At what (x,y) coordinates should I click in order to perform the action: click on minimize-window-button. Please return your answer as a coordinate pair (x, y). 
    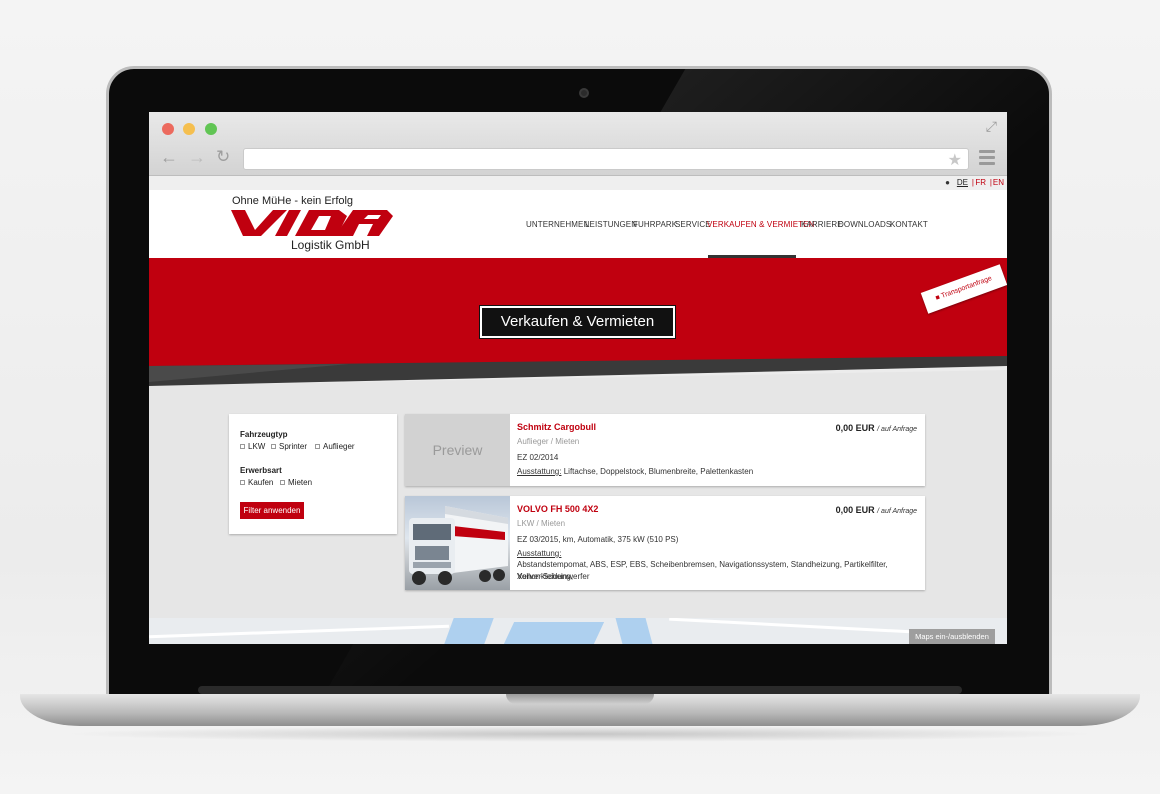
    Looking at the image, I should click on (189, 129).